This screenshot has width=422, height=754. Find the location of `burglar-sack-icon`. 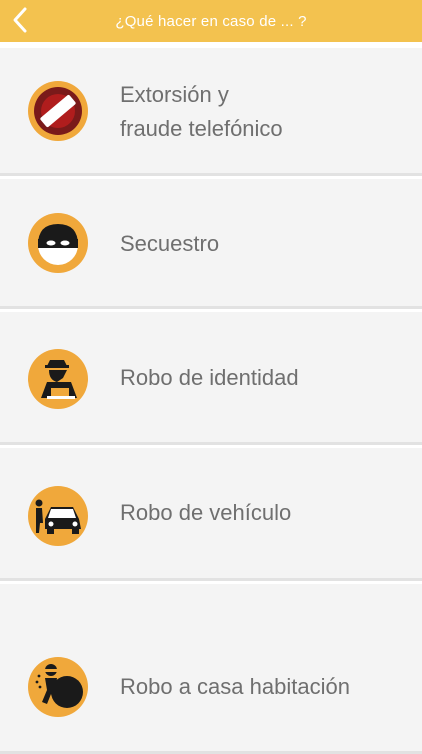

burglar-sack-icon is located at coordinates (58, 687).